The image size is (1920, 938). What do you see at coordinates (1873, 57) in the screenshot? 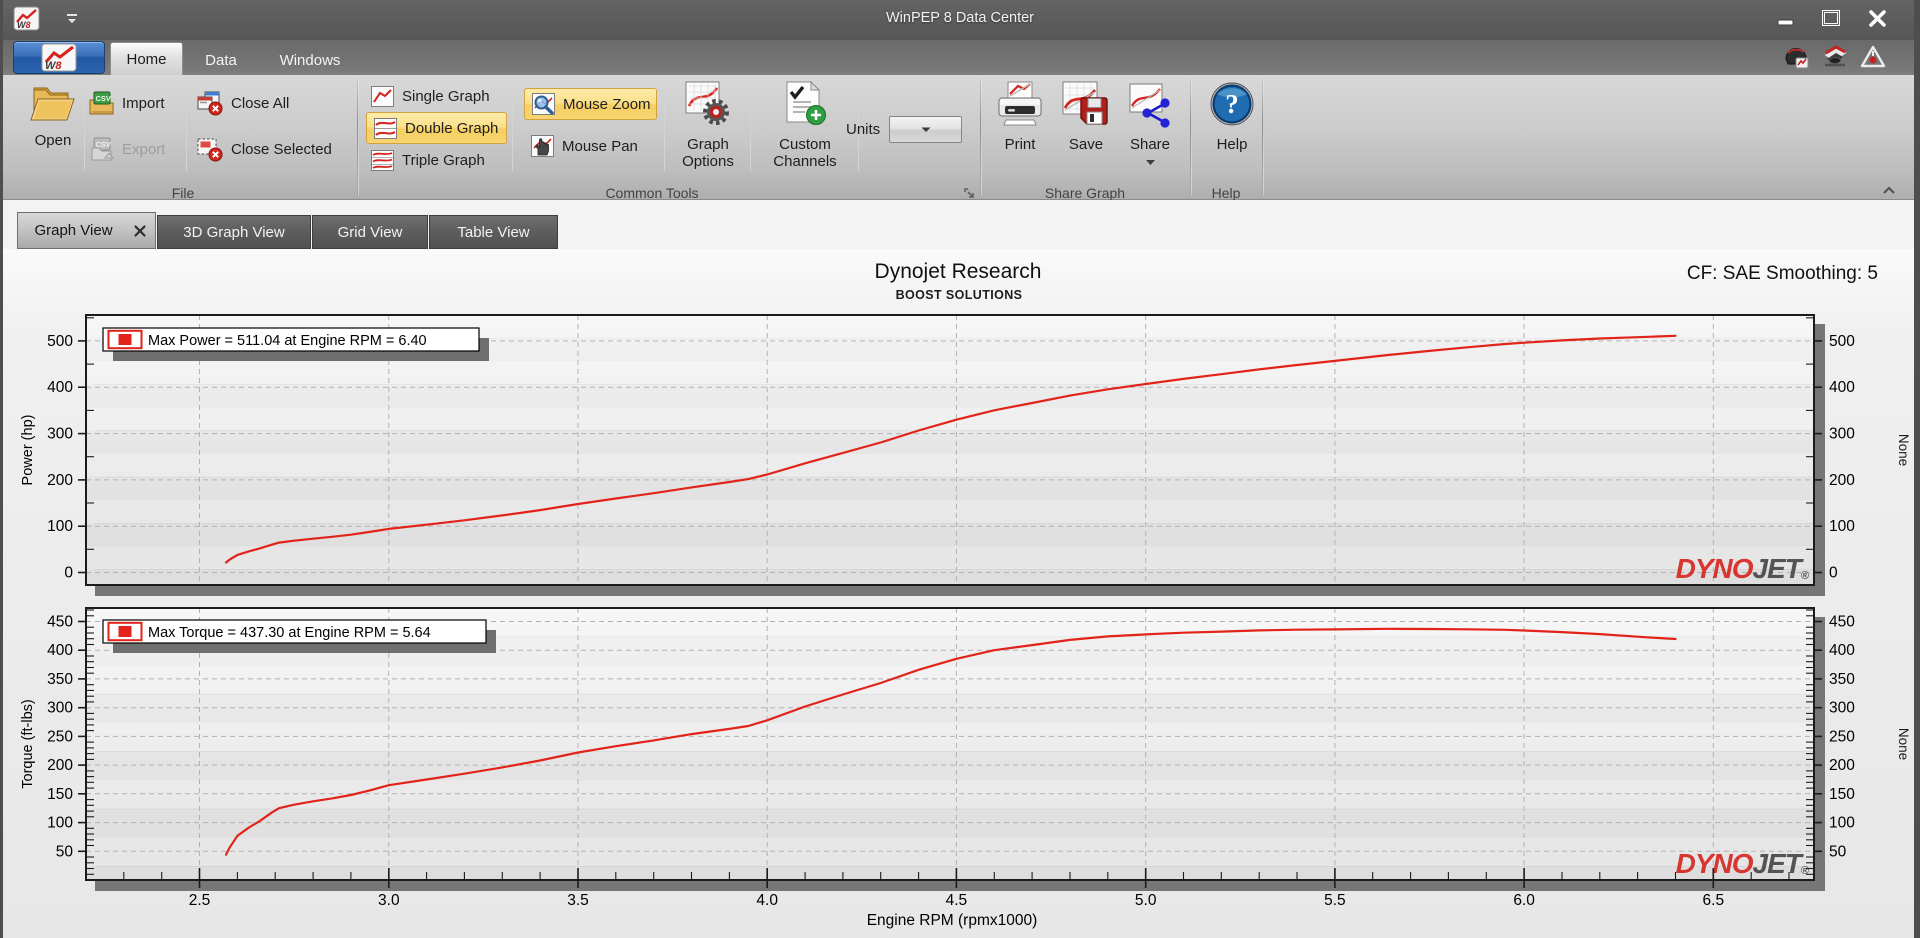
I see `hazard-tool-icon` at bounding box center [1873, 57].